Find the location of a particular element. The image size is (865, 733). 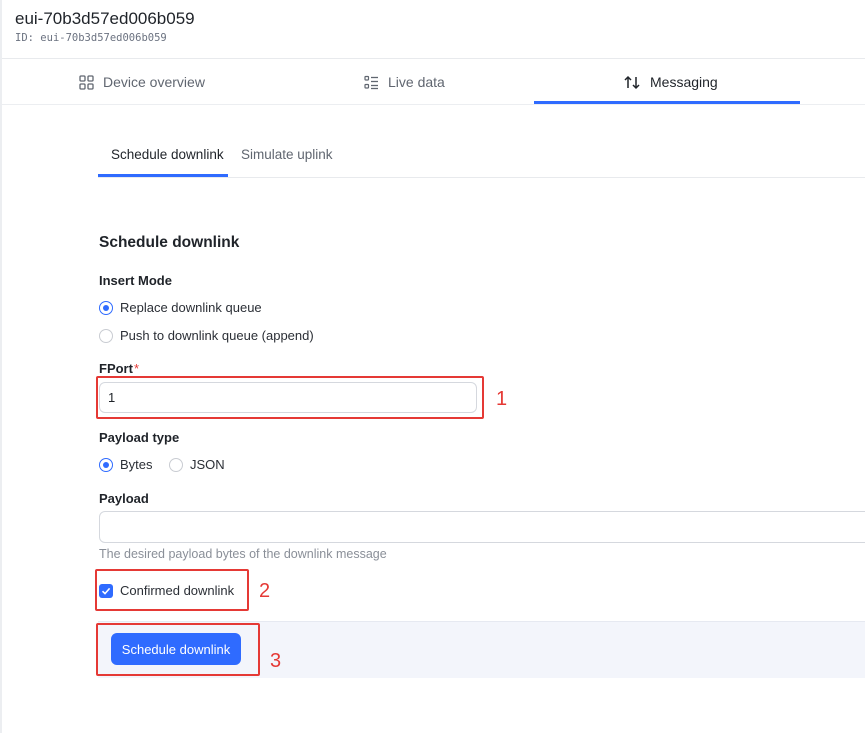

list-icon is located at coordinates (371, 82).